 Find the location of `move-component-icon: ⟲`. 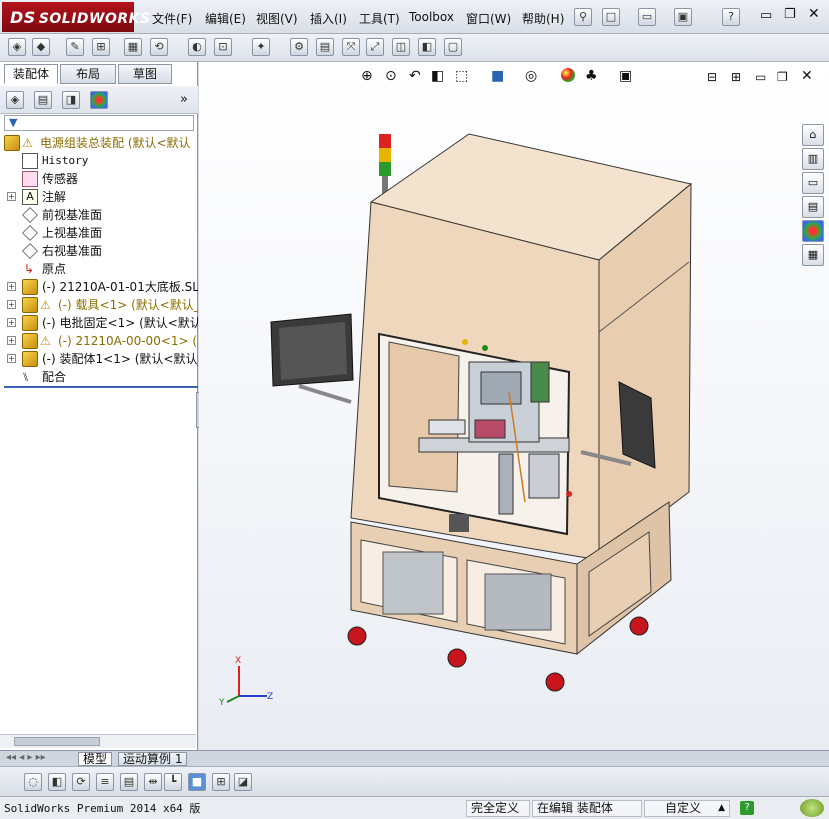

move-component-icon: ⟲ is located at coordinates (159, 47).